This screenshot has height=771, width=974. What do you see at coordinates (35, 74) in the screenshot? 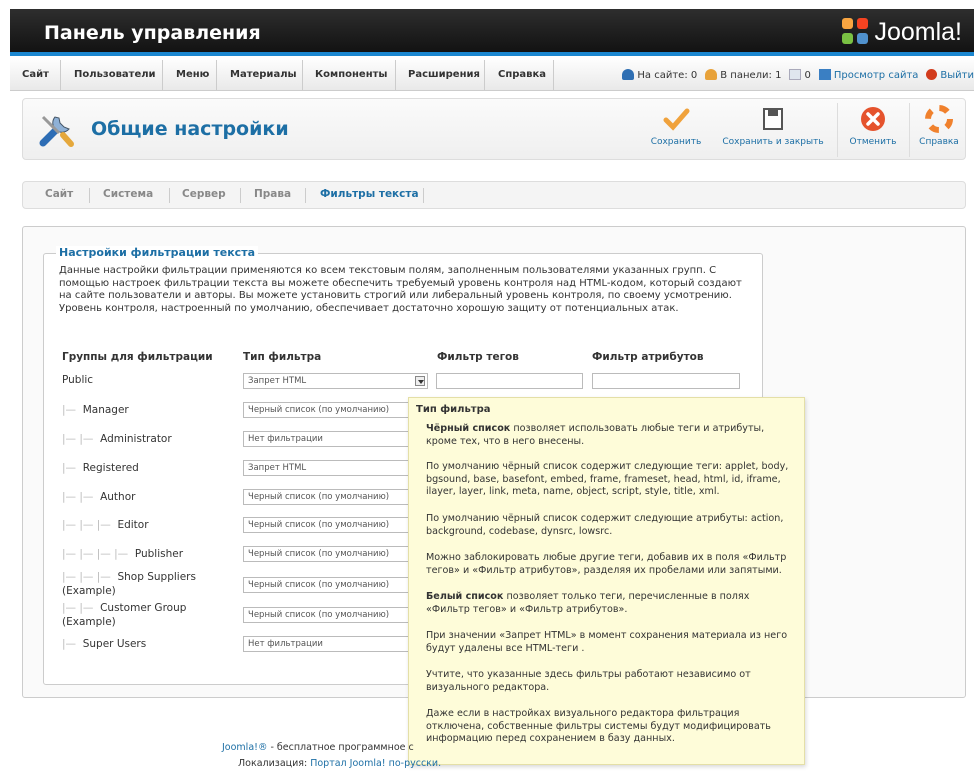
I see `menu-site: Сайт` at bounding box center [35, 74].